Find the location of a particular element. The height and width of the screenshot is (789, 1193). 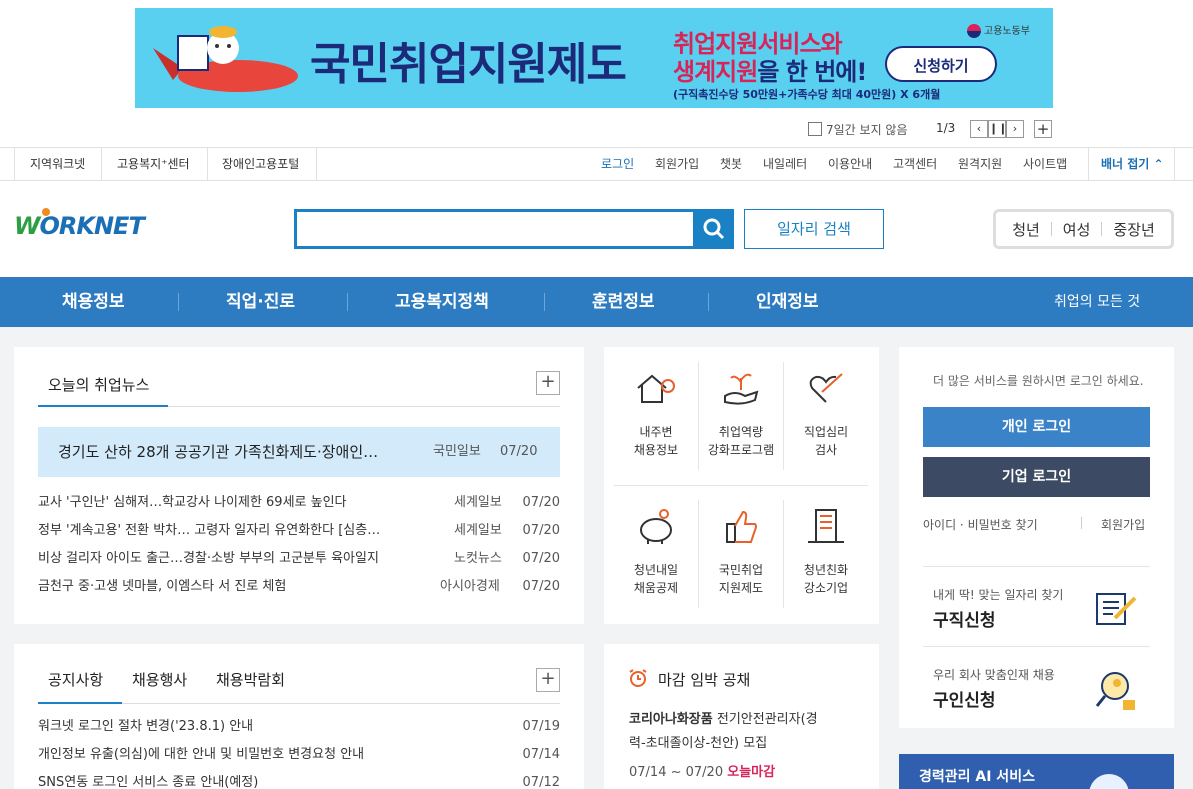

alarm-clock-icon is located at coordinates (638, 678).